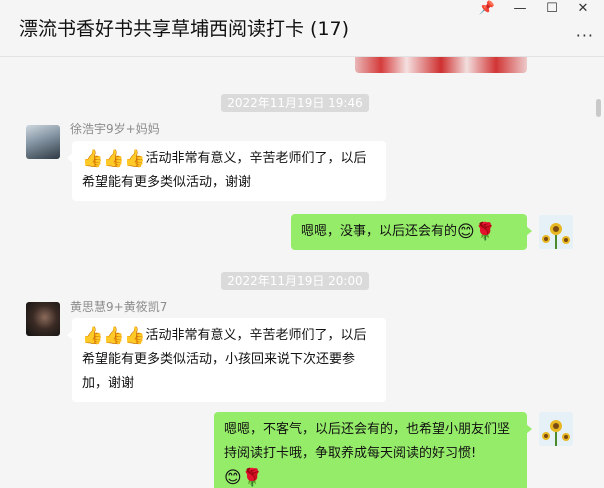  Describe the element at coordinates (520, 10) in the screenshot. I see `minimize-button: —` at that location.